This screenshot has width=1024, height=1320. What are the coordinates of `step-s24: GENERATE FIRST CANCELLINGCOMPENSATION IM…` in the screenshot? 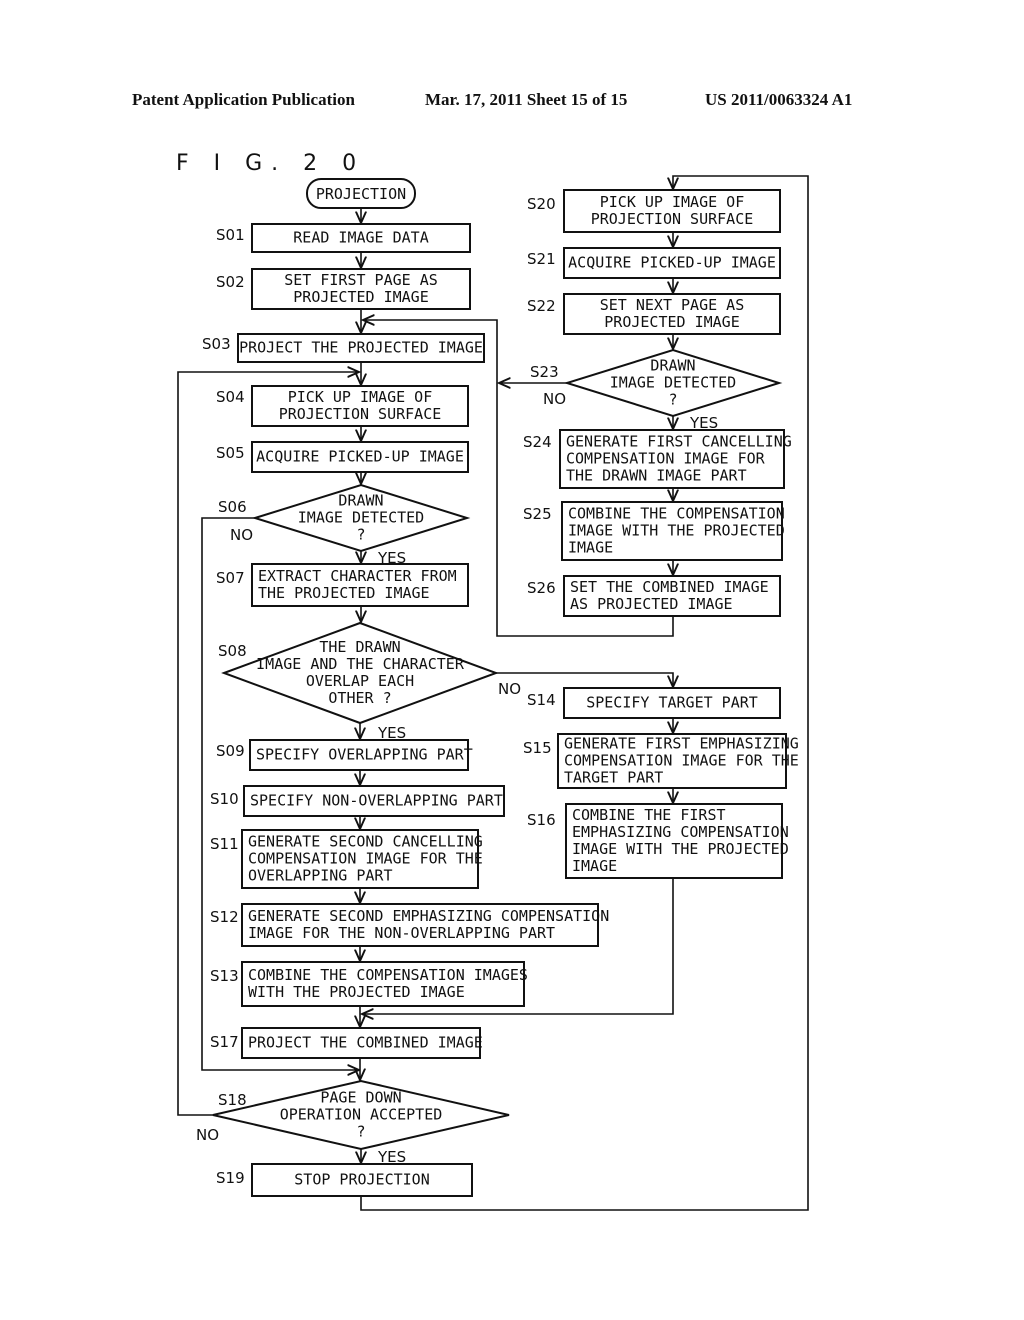 It's located at (657, 459).